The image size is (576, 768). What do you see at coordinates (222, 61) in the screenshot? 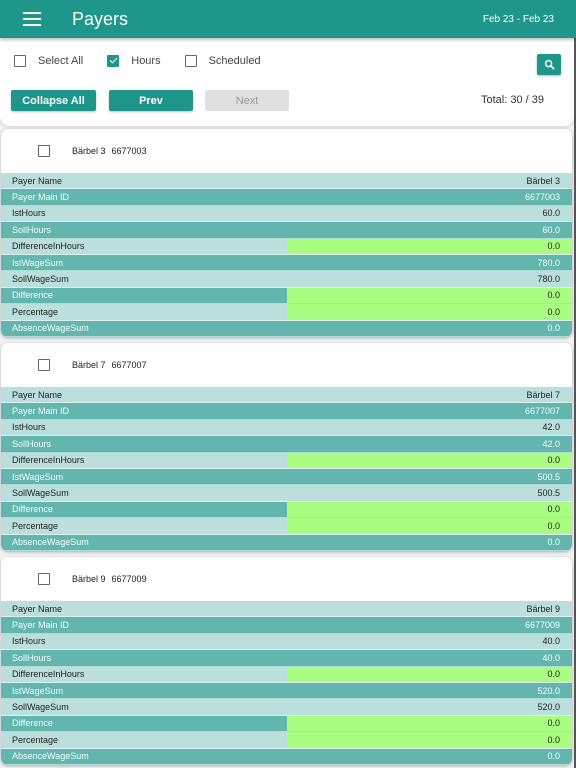
I see `scheduled-checkbox-item: Scheduled` at bounding box center [222, 61].